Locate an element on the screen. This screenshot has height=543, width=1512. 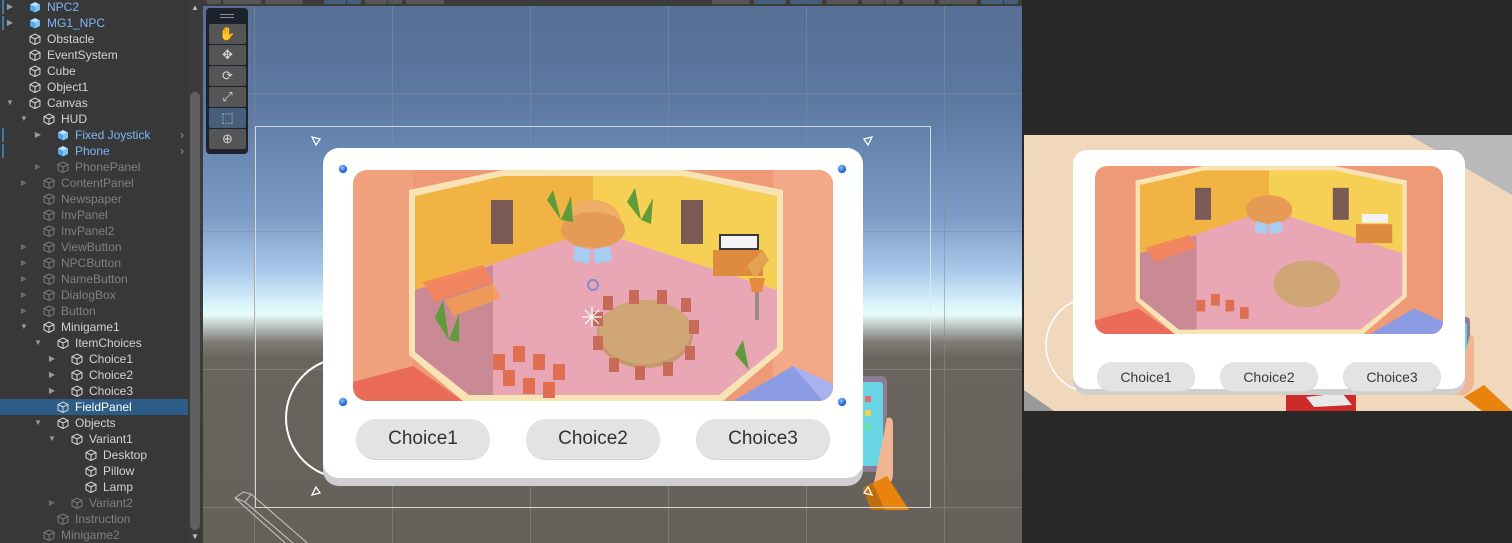
choice2-button: Choice2 is located at coordinates (593, 439).